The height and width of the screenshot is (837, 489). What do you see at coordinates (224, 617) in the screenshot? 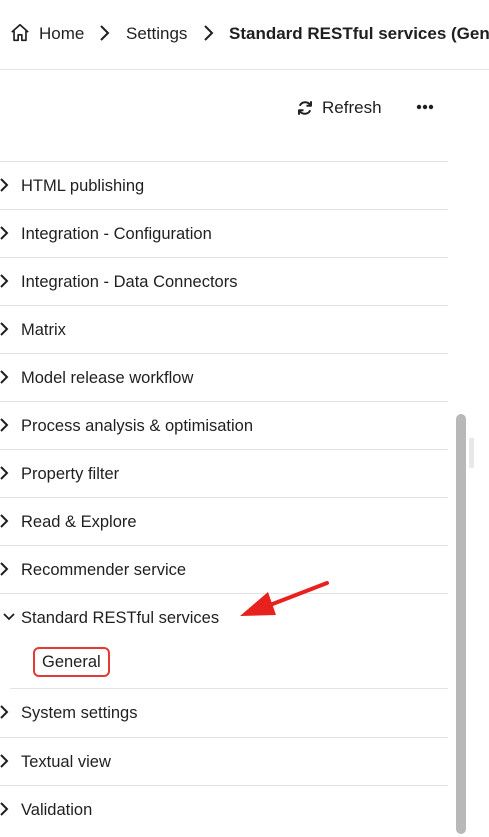
I see `list-item-standard-restful-services: Standard RESTful services` at bounding box center [224, 617].